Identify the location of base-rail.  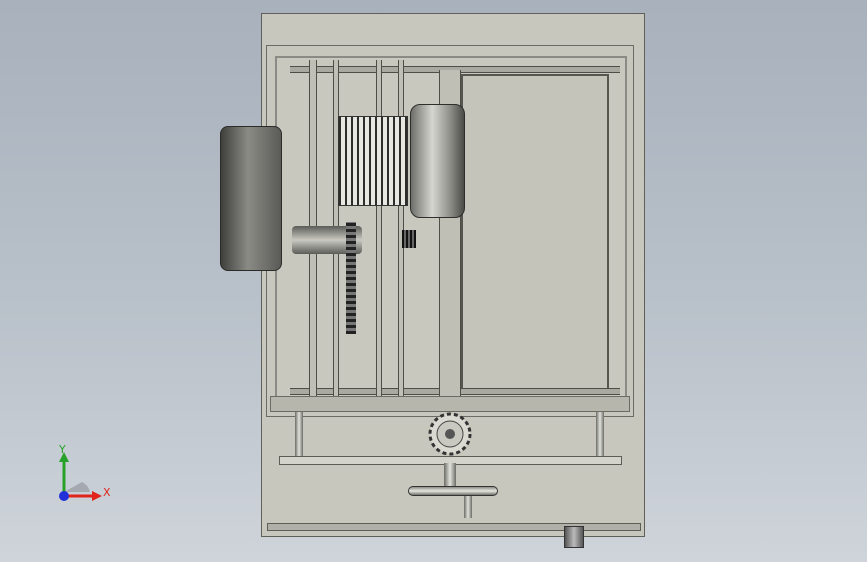
(454, 527).